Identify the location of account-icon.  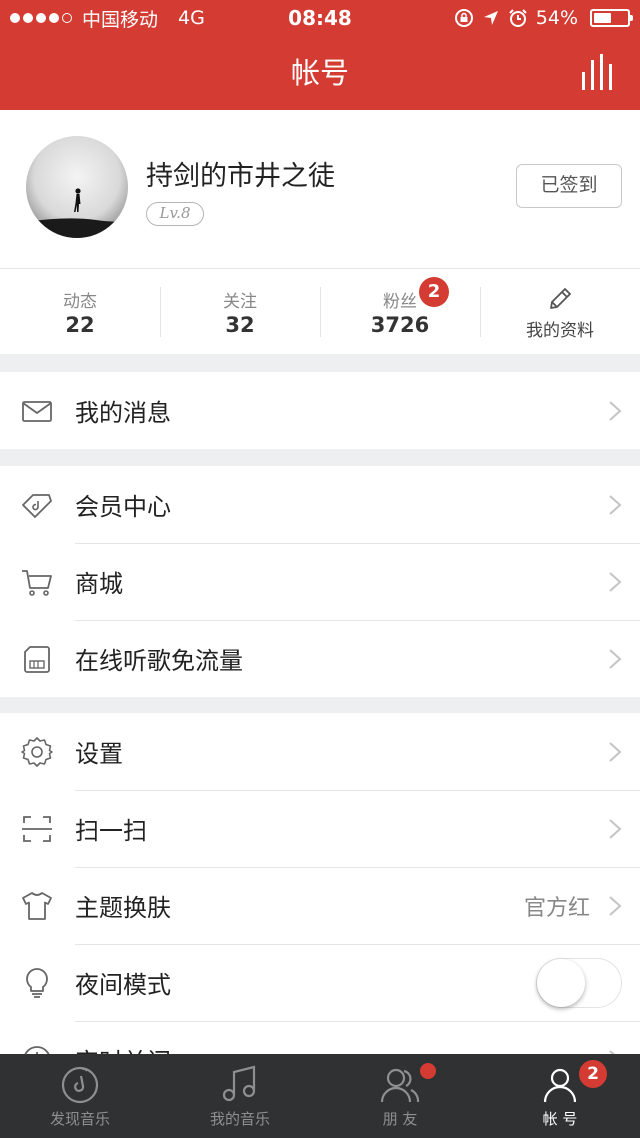
(560, 1085).